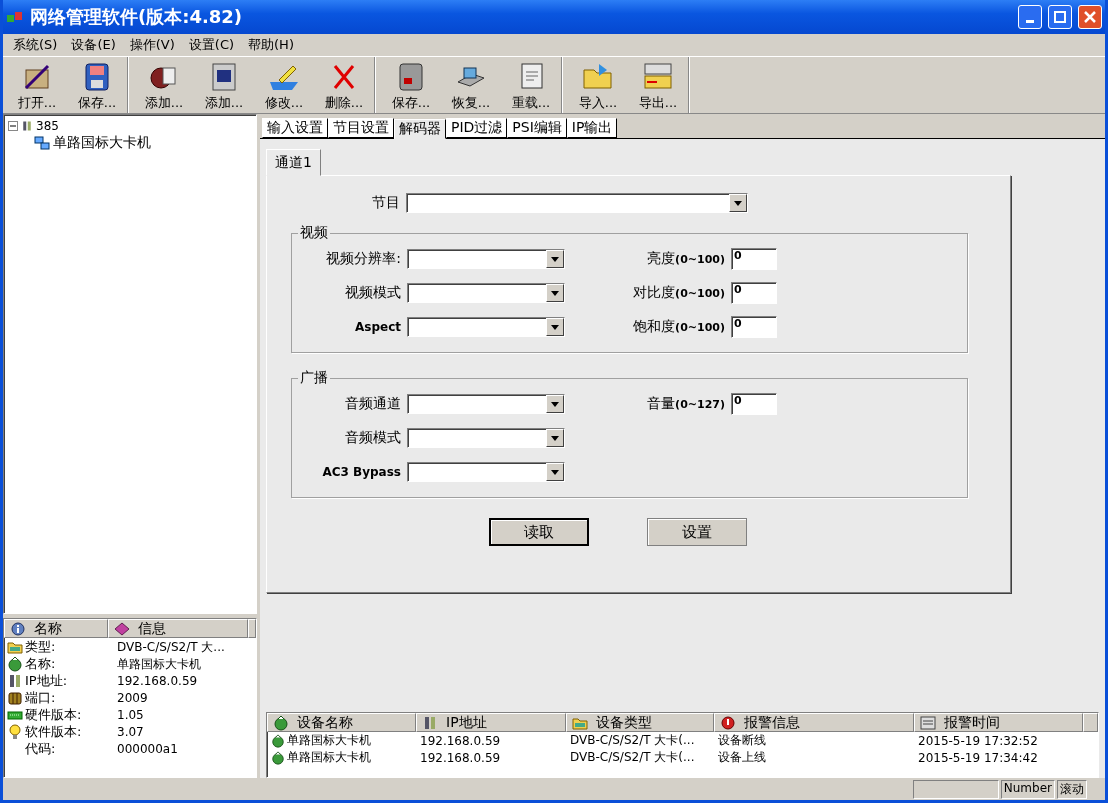 Image resolution: width=1108 pixels, height=803 pixels. I want to click on table-cell-text: 2015-5-19 17:34:42, so click(978, 757).